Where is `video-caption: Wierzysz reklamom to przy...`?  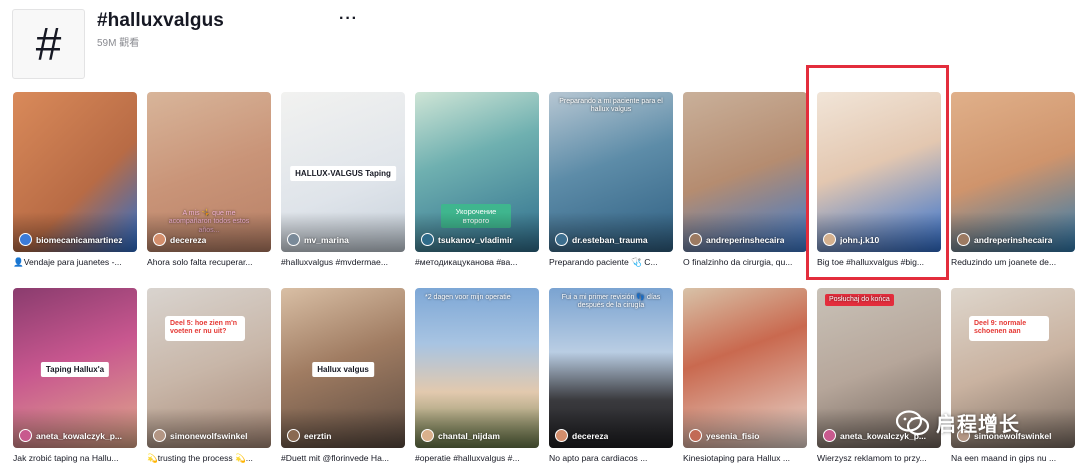 video-caption: Wierzysz reklamom to przy... is located at coordinates (879, 458).